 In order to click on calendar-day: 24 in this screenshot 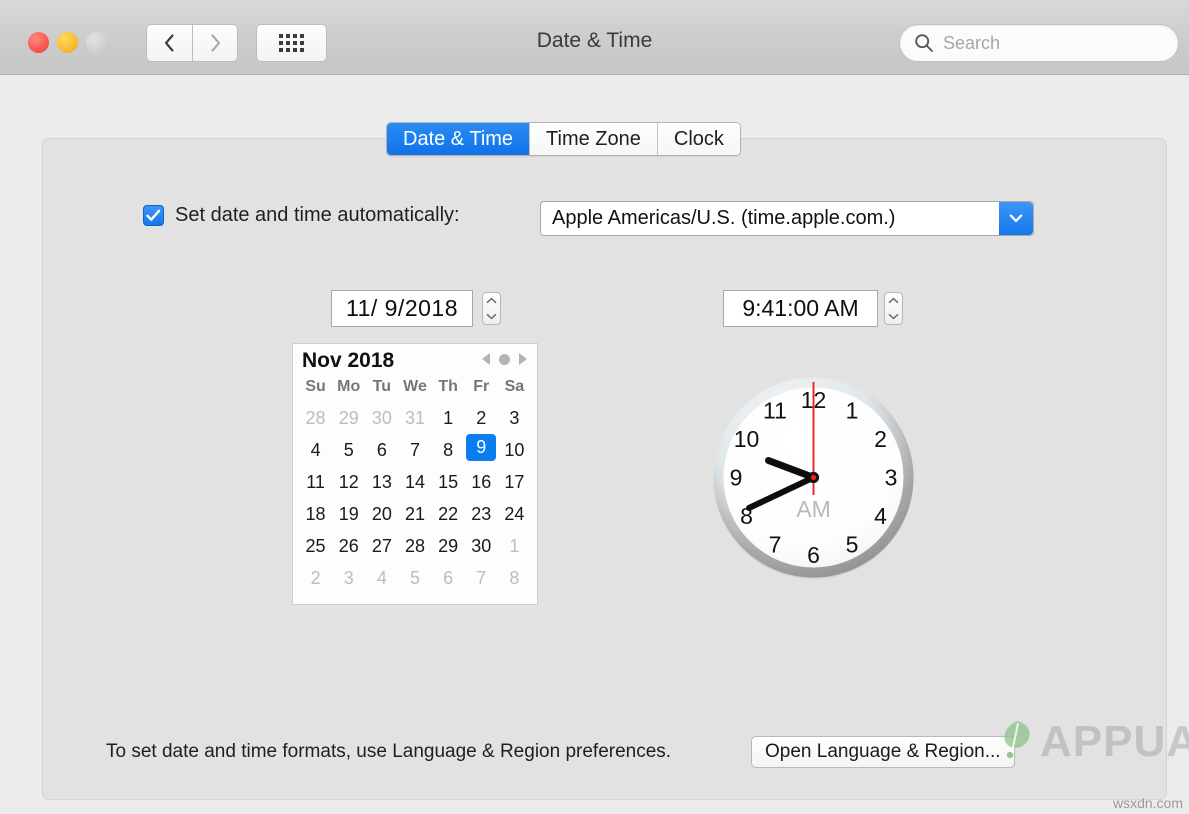, I will do `click(514, 514)`.